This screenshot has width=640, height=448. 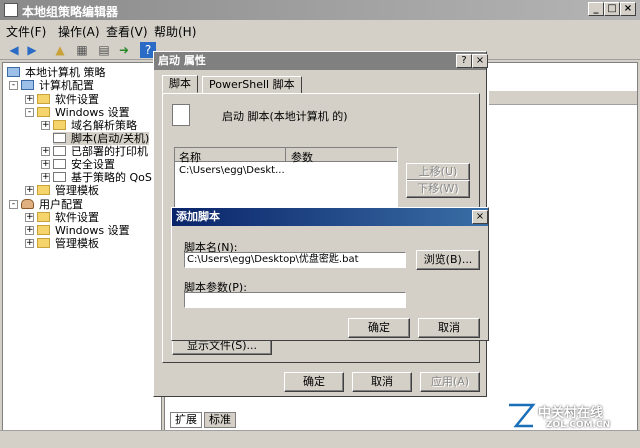 What do you see at coordinates (61, 204) in the screenshot?
I see `tree-label: 用户配置` at bounding box center [61, 204].